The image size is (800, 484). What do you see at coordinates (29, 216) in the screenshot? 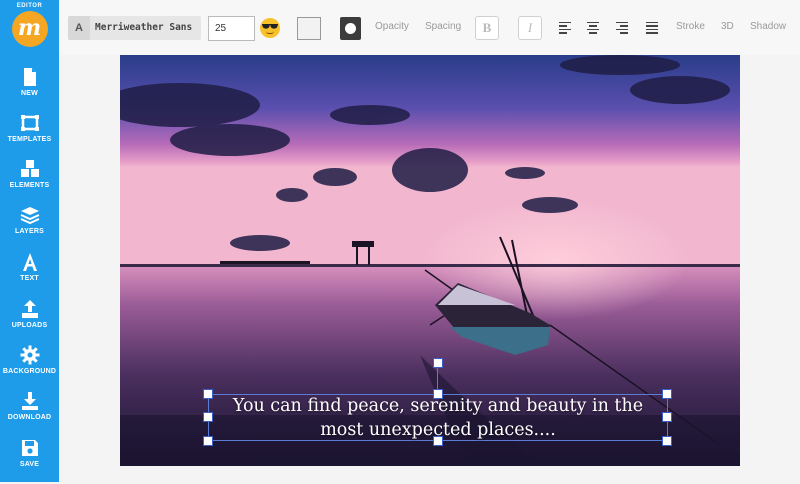
I see `layers-icon` at bounding box center [29, 216].